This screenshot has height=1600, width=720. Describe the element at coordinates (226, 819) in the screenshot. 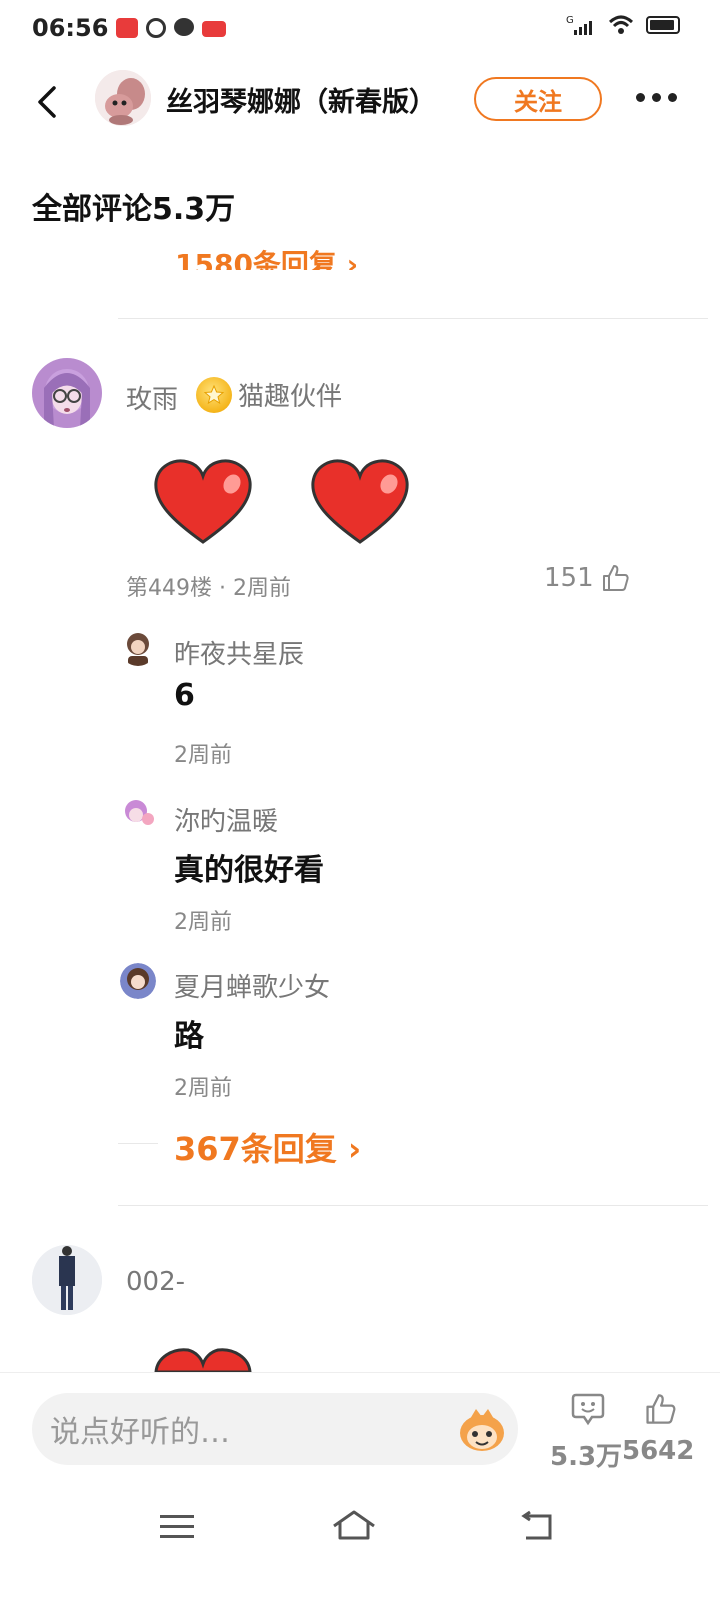

I see `reply-author: 沵旳温暖` at that location.